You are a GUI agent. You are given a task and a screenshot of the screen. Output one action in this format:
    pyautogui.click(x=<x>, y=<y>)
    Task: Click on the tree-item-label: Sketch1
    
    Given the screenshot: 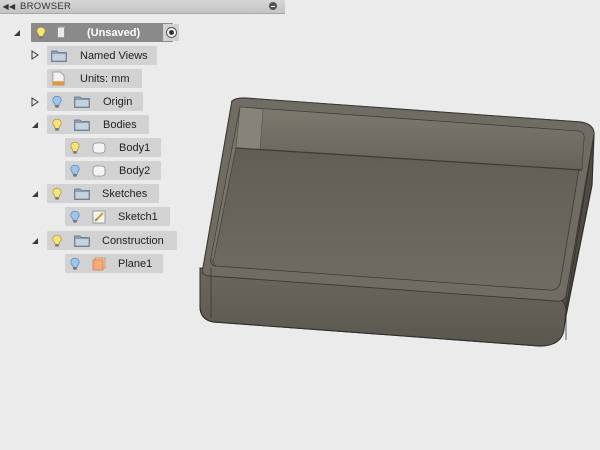 What is the action you would take?
    pyautogui.click(x=138, y=216)
    